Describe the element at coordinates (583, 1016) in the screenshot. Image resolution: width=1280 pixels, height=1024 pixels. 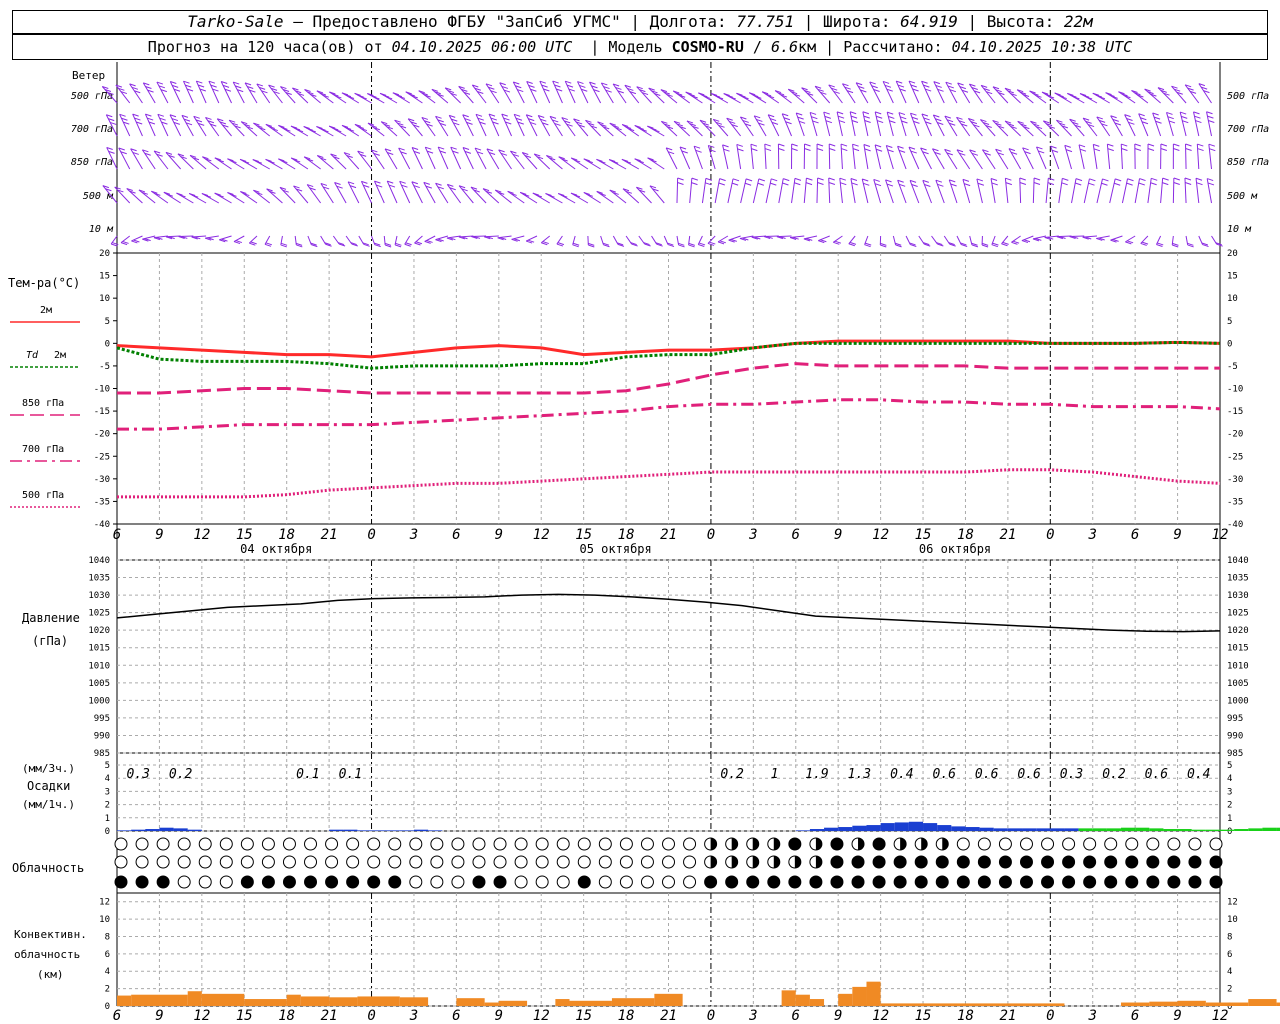
I see `time-label-bottom: 15` at that location.